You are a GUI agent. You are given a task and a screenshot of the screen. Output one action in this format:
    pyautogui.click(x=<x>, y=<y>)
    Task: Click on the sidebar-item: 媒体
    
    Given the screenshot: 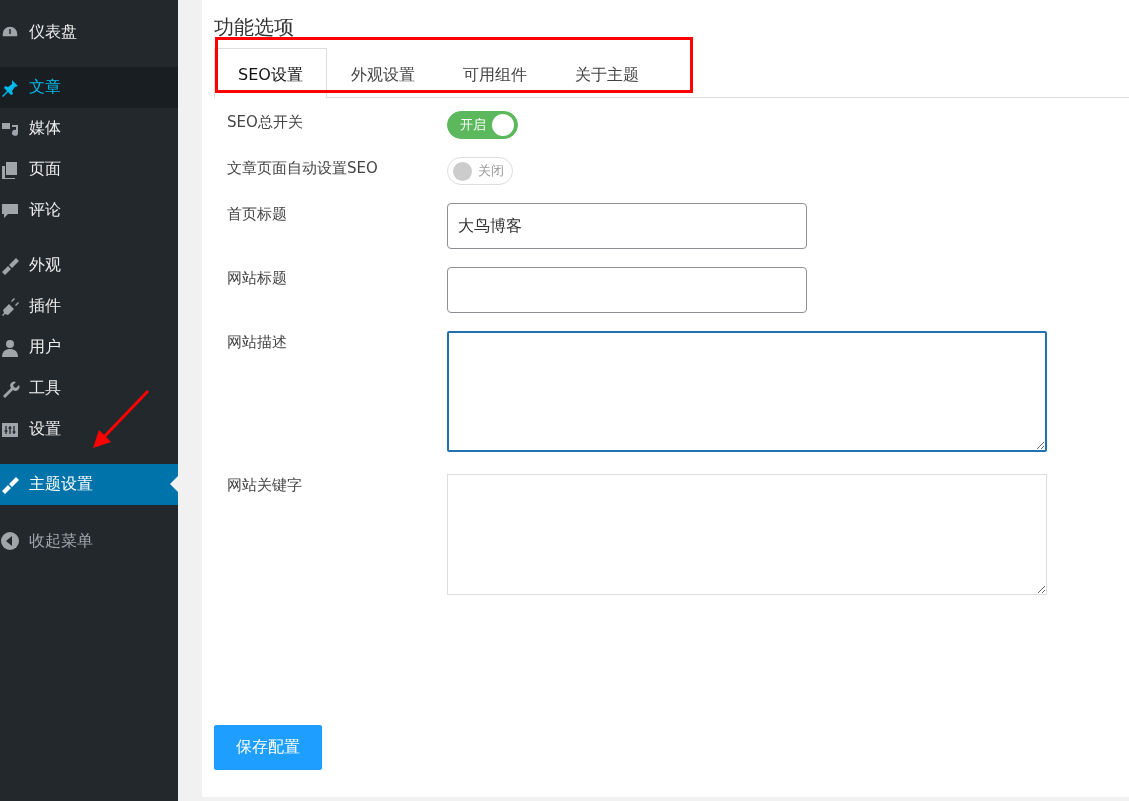 What is the action you would take?
    pyautogui.click(x=89, y=128)
    